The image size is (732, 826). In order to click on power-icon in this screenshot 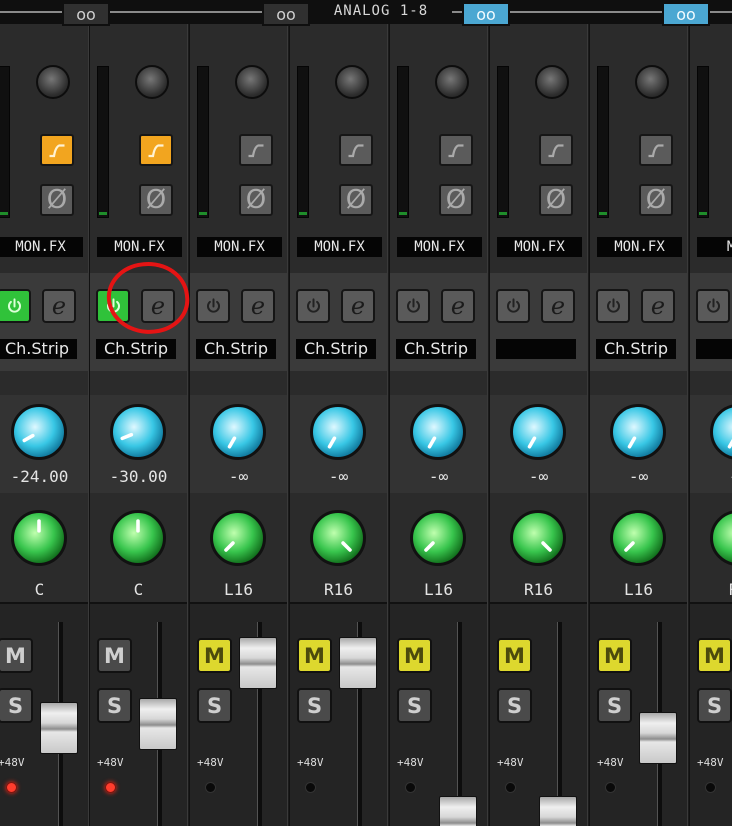, I will do `click(213, 305)`.